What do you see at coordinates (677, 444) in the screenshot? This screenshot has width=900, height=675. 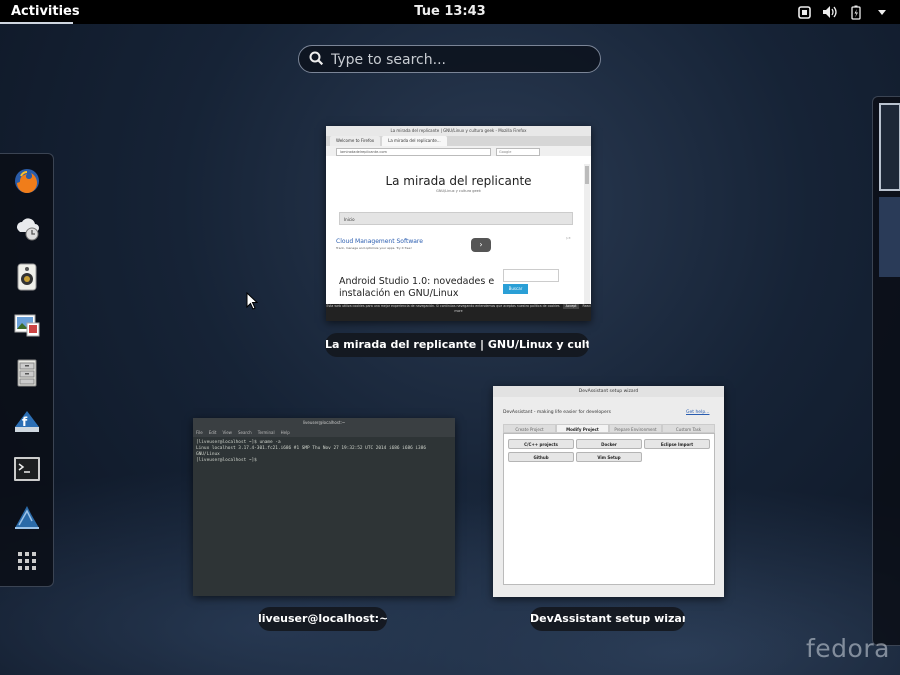 I see `eclipse-import-button: Eclipse Import` at bounding box center [677, 444].